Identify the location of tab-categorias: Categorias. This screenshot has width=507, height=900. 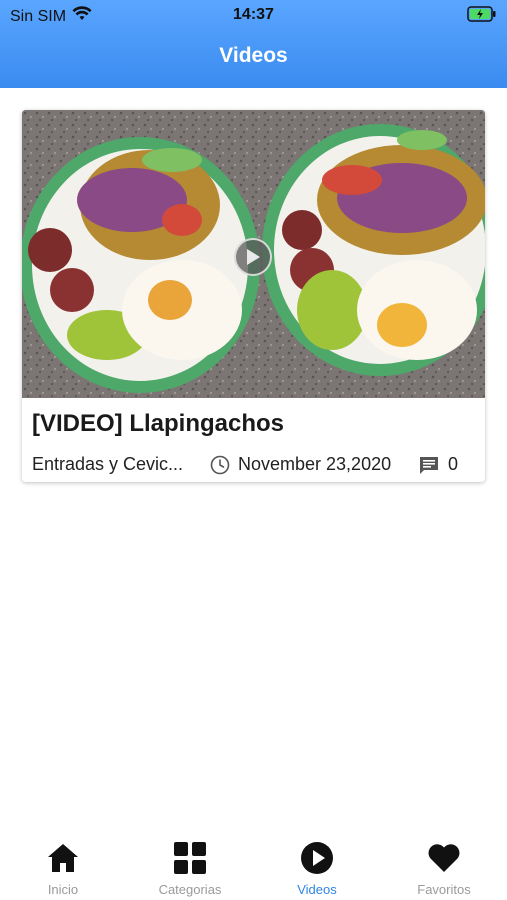
(190, 868).